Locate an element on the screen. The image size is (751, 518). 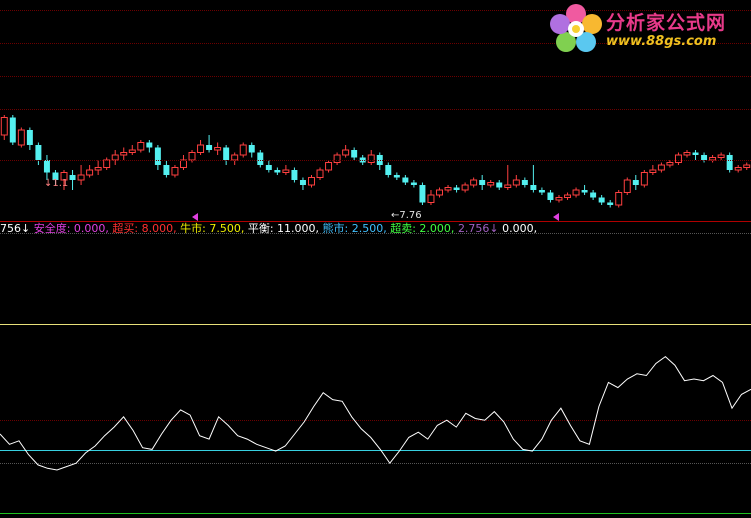
low-price-annotation: ←7.76 is located at coordinates (406, 215).